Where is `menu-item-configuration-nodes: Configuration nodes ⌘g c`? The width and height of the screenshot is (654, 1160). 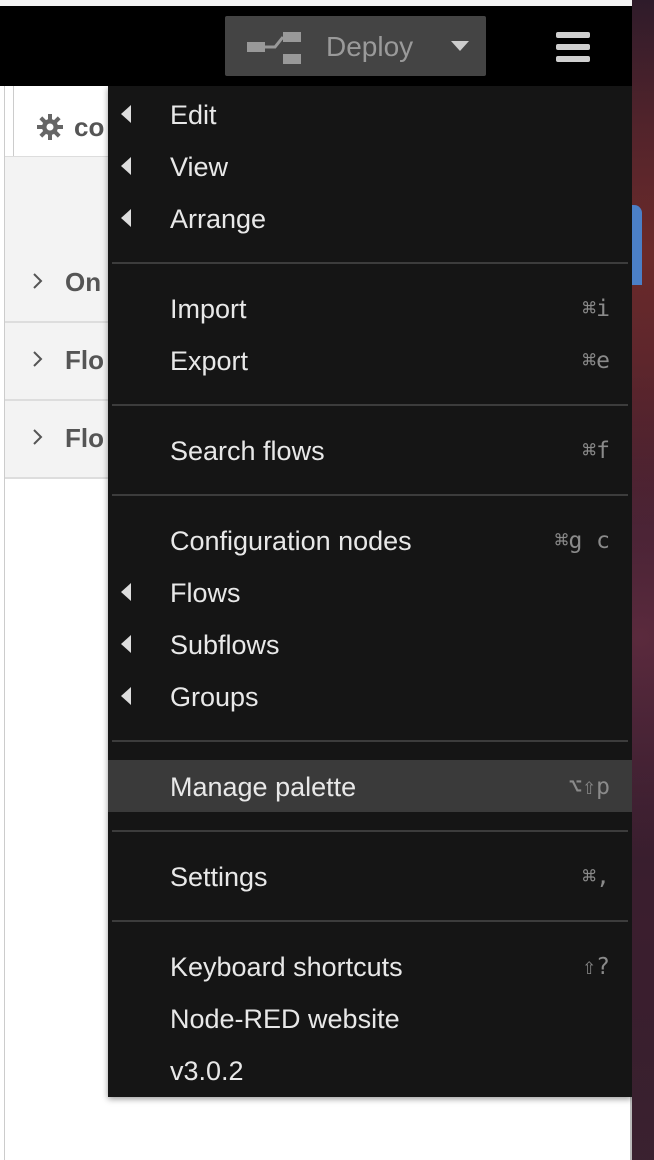 menu-item-configuration-nodes: Configuration nodes ⌘g c is located at coordinates (370, 540).